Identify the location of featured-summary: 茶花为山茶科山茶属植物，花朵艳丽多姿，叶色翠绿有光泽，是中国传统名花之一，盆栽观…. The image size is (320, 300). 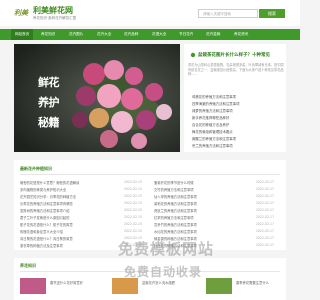
(236, 70).